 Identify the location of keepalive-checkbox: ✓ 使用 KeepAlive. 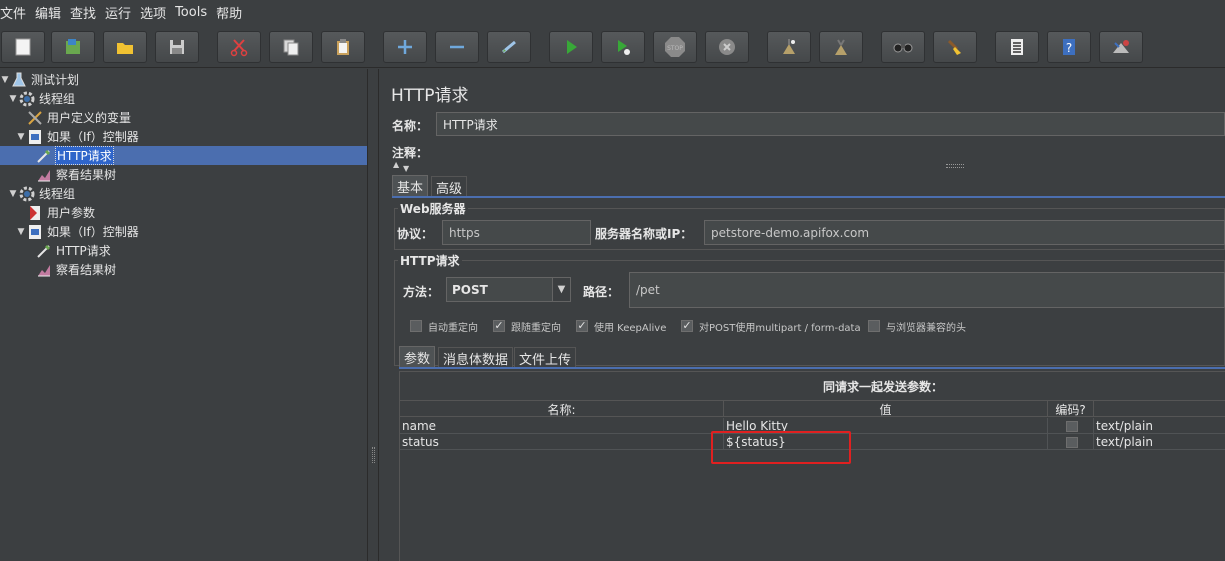
(621, 326).